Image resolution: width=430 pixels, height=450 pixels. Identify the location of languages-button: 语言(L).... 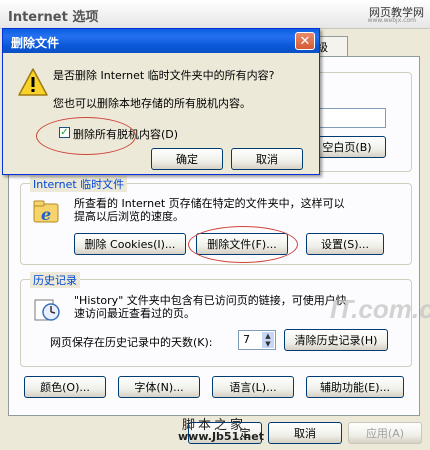
(253, 387).